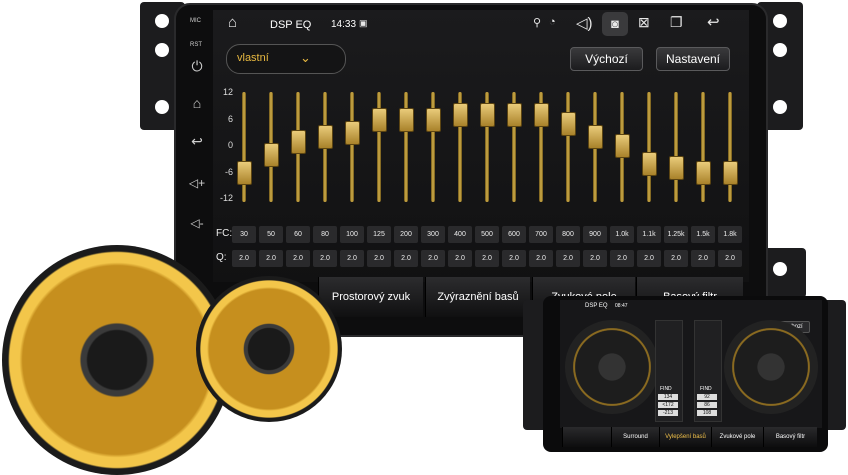 This screenshot has width=848, height=475. What do you see at coordinates (370, 297) in the screenshot?
I see `tab-0: Prostorový zvuk` at bounding box center [370, 297].